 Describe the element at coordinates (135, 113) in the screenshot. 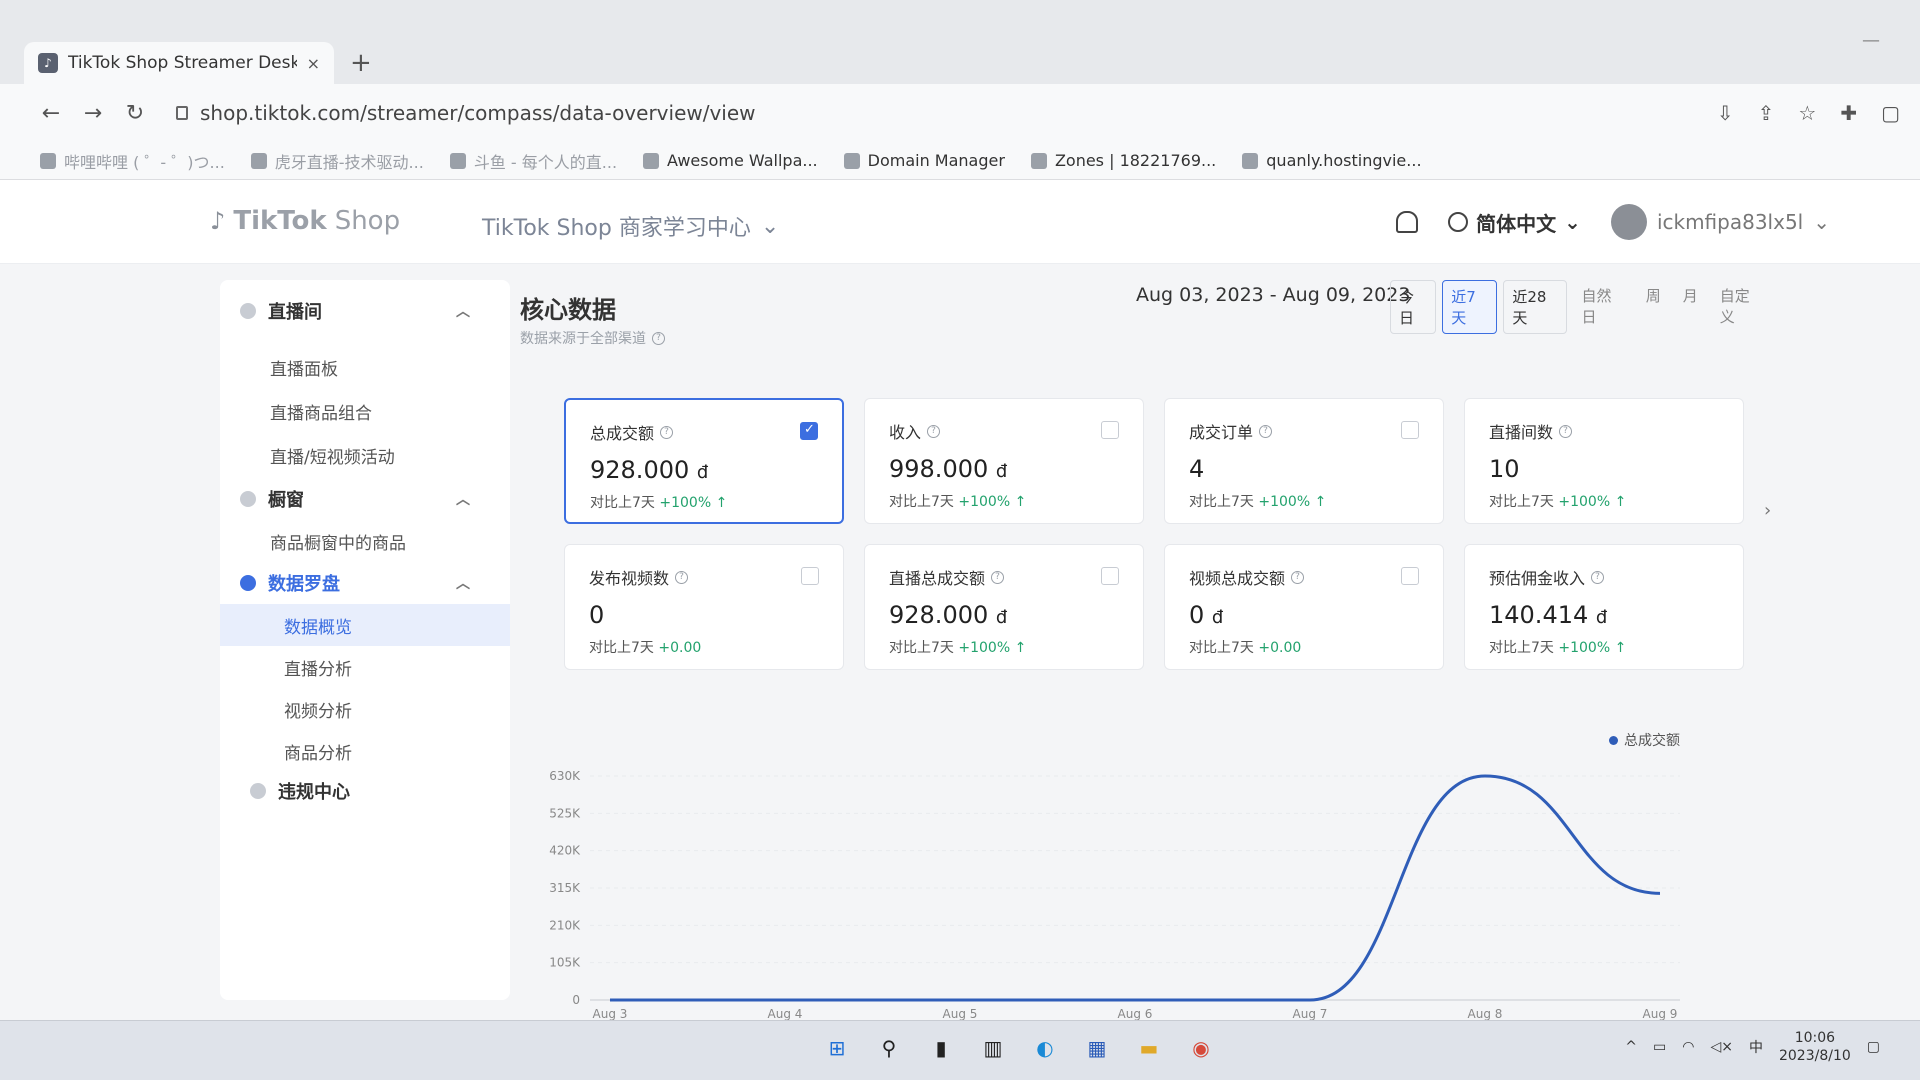

I see `reload-icon: ↻` at that location.